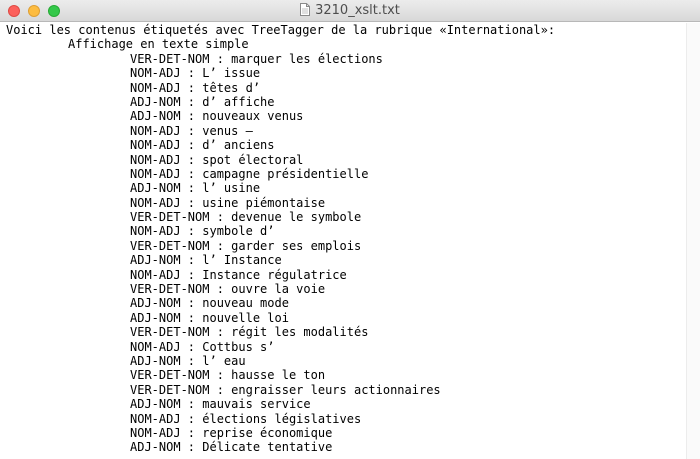  Describe the element at coordinates (209, 317) in the screenshot. I see `entry-line: ADJ-NOM : nouvelle loi` at that location.